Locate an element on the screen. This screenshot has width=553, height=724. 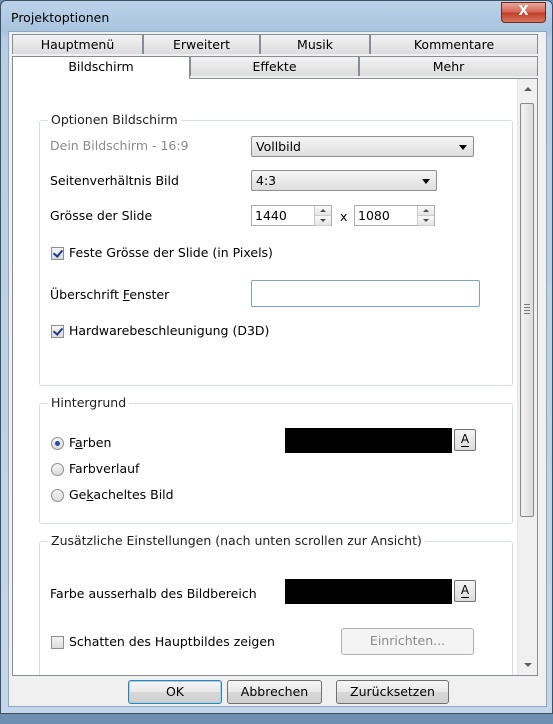
tab-kommentare: Kommentare is located at coordinates (454, 44).